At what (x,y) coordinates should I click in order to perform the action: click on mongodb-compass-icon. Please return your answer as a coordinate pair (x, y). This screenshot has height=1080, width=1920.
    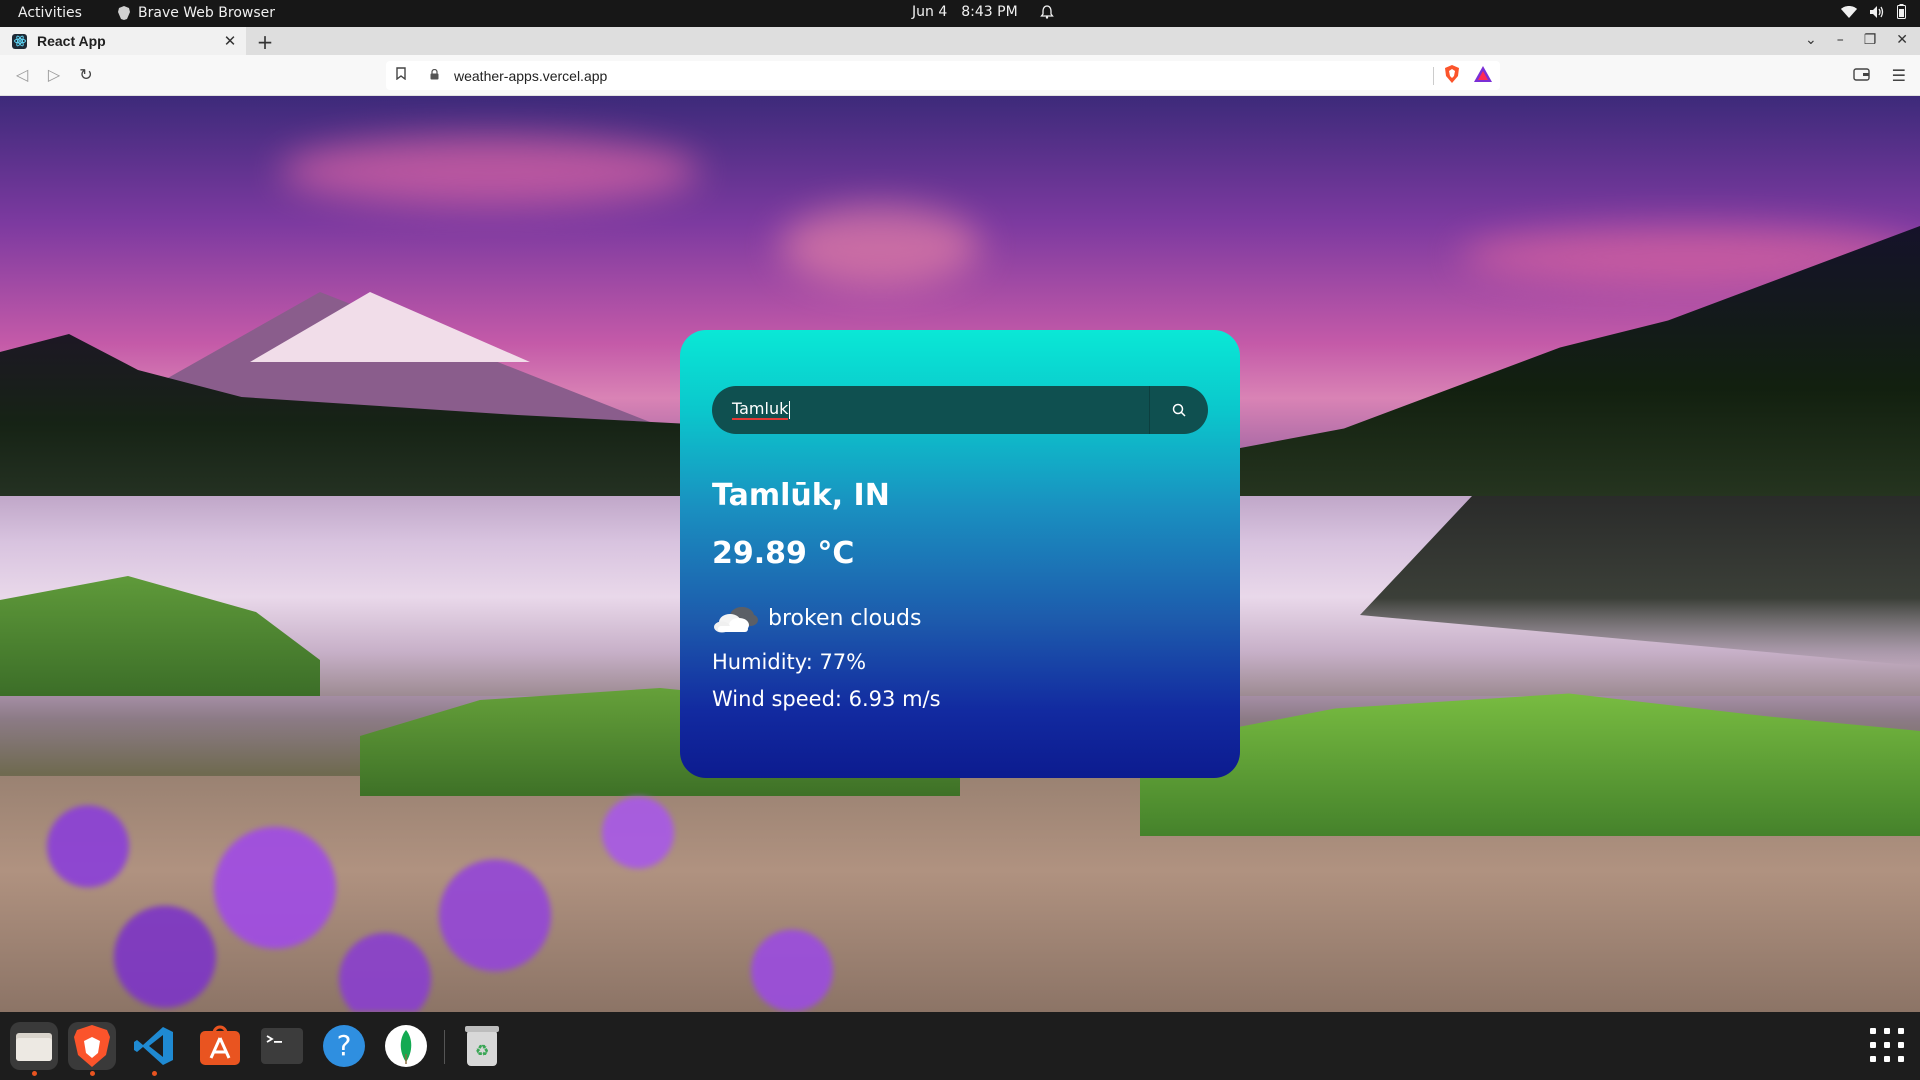
    Looking at the image, I should click on (406, 1046).